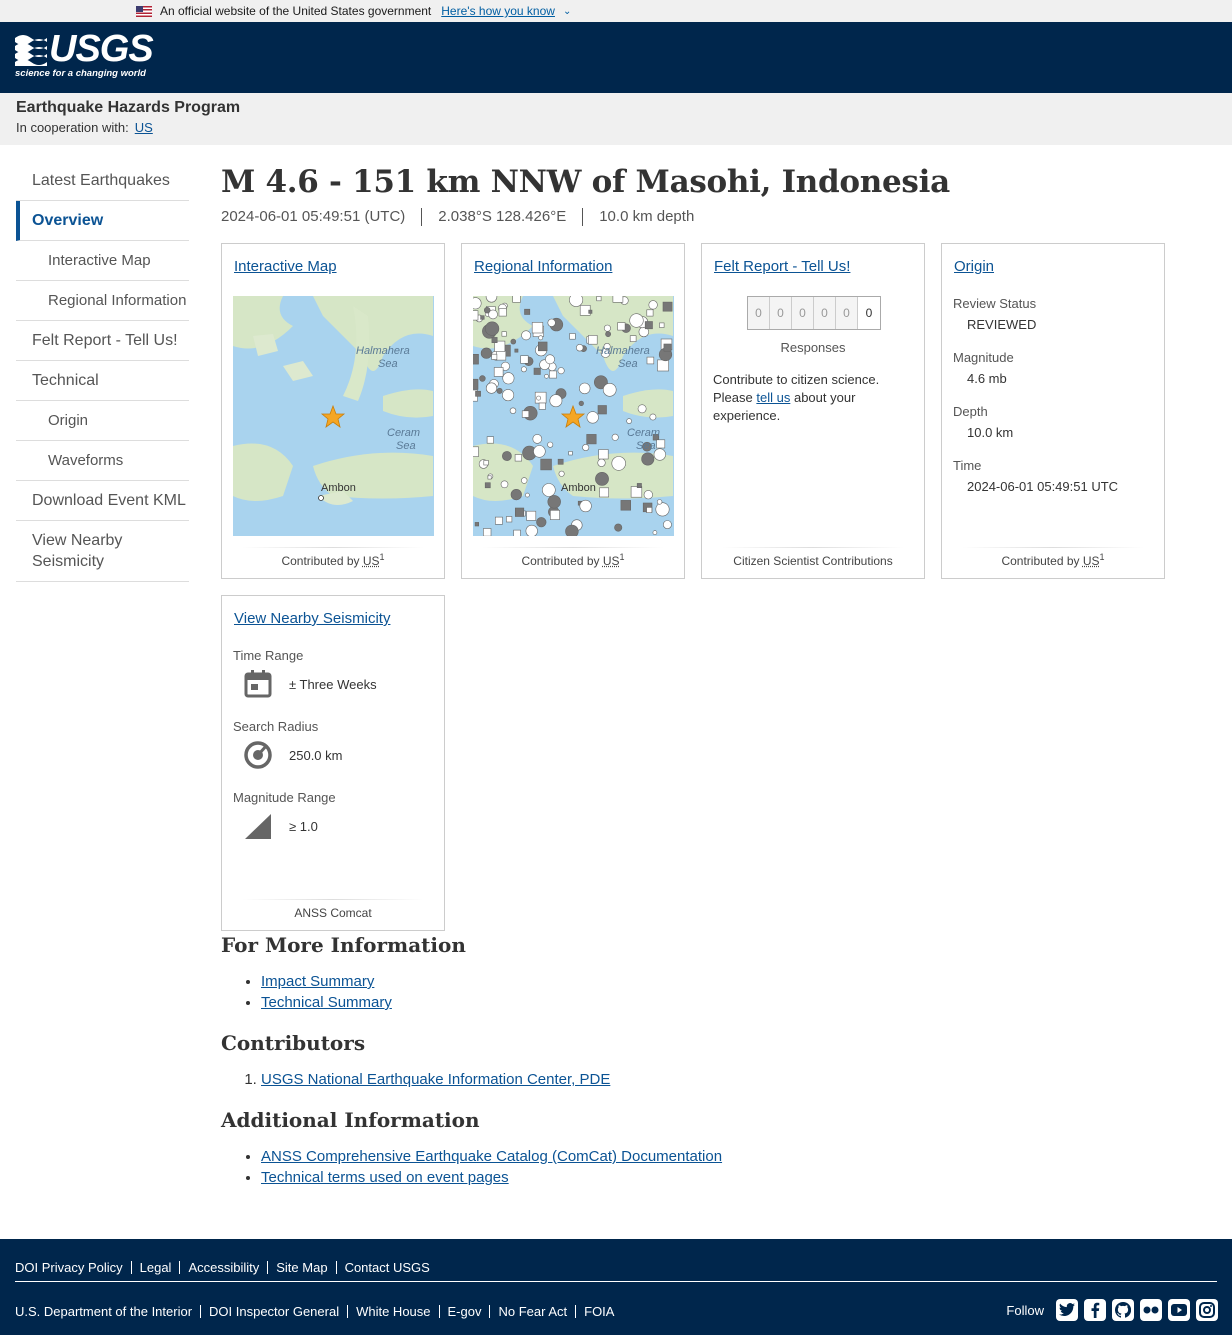  Describe the element at coordinates (598, 1311) in the screenshot. I see `footer-link-foia: FOIA` at that location.